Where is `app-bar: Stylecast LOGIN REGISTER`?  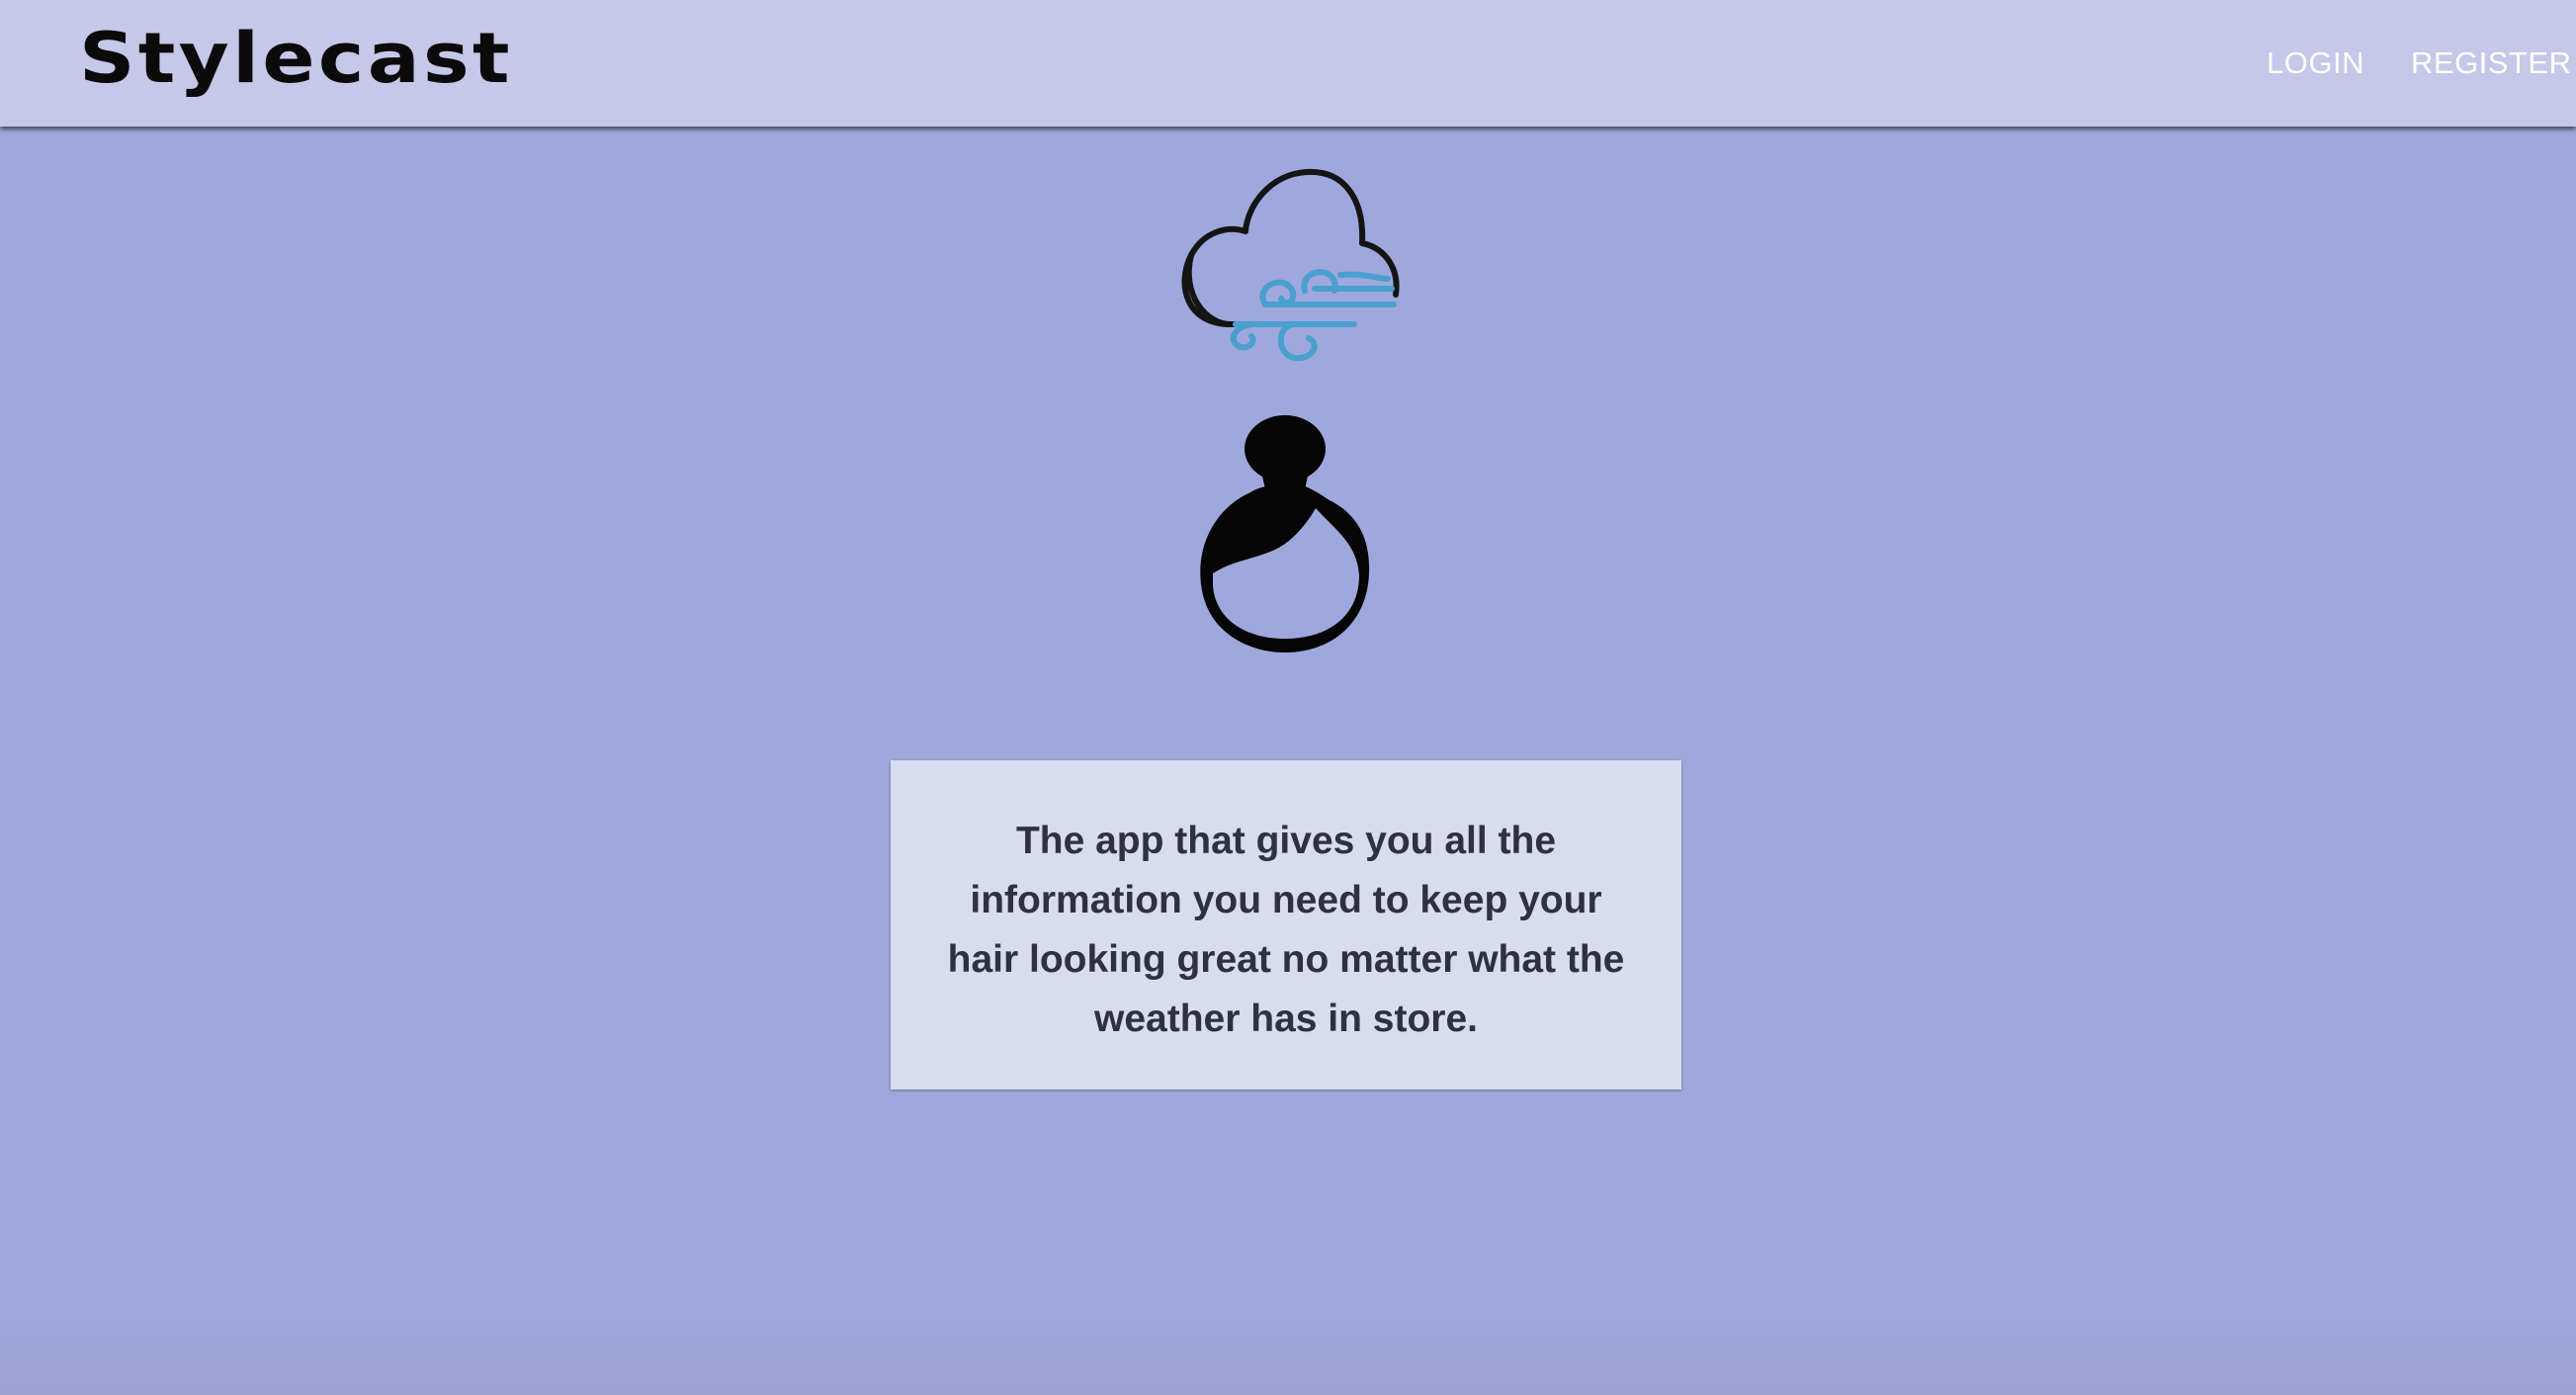
app-bar: Stylecast LOGIN REGISTER is located at coordinates (1288, 63).